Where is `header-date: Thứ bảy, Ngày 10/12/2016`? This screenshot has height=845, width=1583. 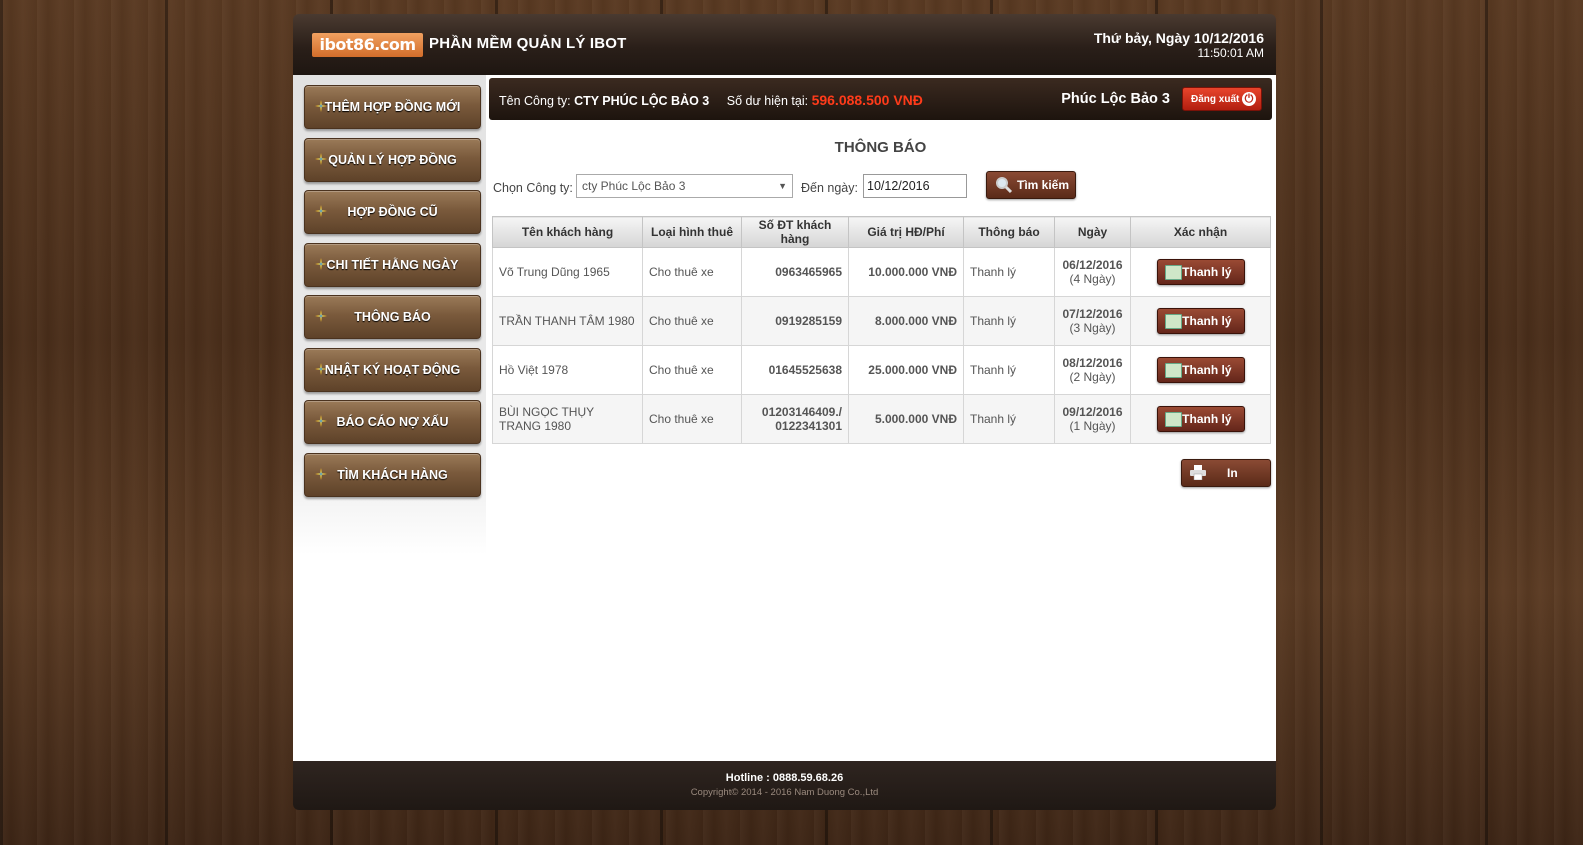 header-date: Thứ bảy, Ngày 10/12/2016 is located at coordinates (1178, 38).